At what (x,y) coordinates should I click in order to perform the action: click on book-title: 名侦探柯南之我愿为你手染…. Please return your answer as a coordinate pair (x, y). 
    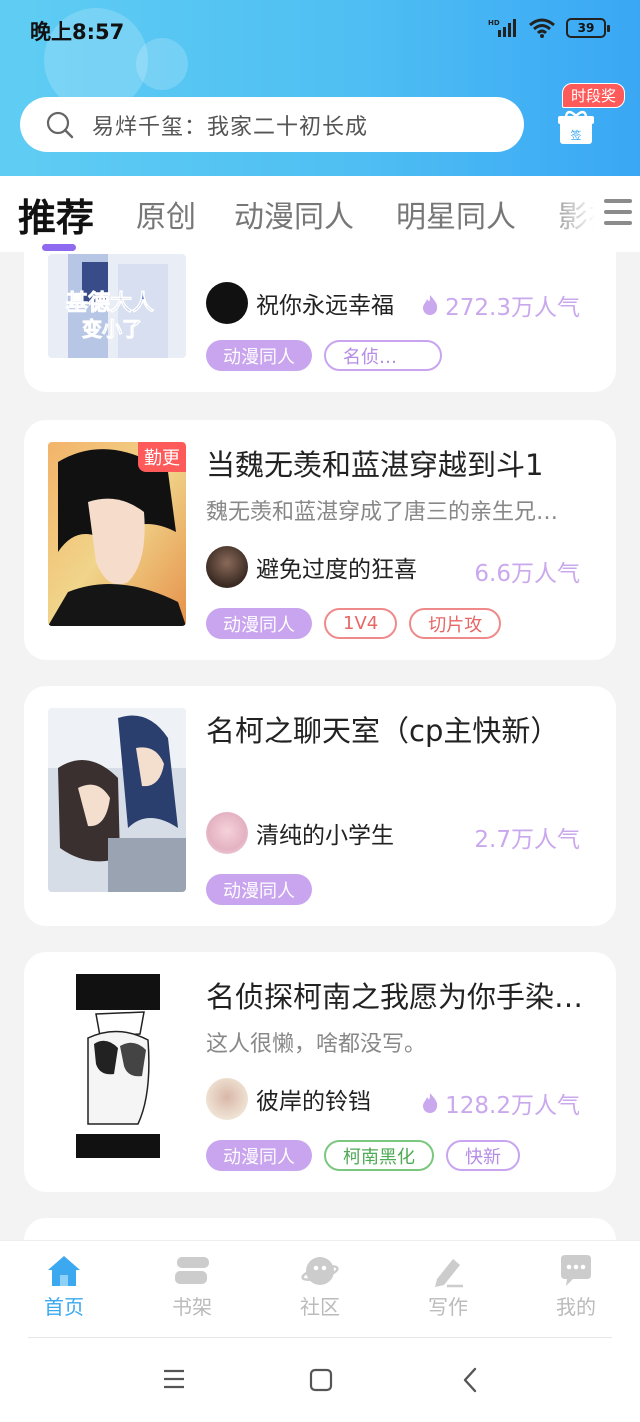
    Looking at the image, I should click on (402, 995).